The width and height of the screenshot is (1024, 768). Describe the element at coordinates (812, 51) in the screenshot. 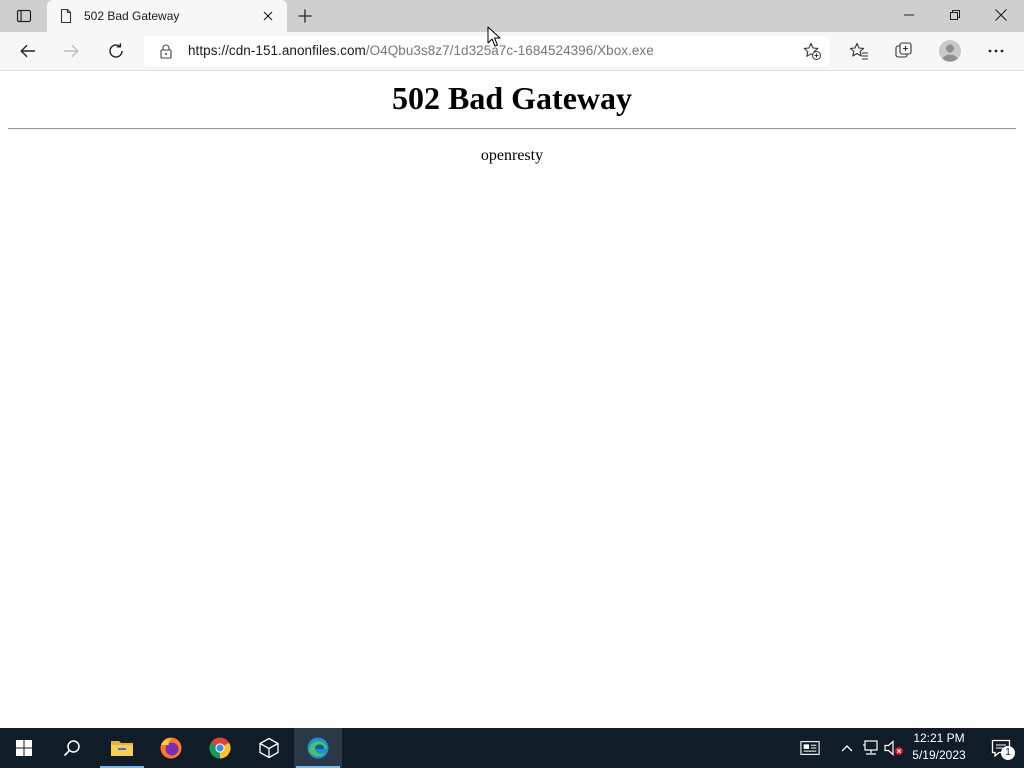

I see `star-add-icon` at that location.